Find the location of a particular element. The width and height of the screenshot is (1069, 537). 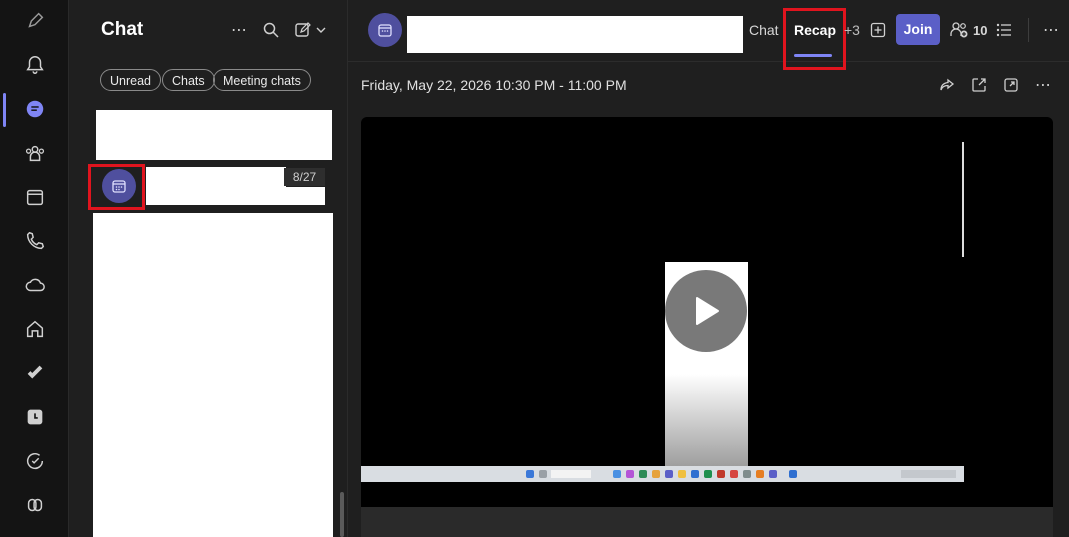

tab-chat: Chat is located at coordinates (764, 30).